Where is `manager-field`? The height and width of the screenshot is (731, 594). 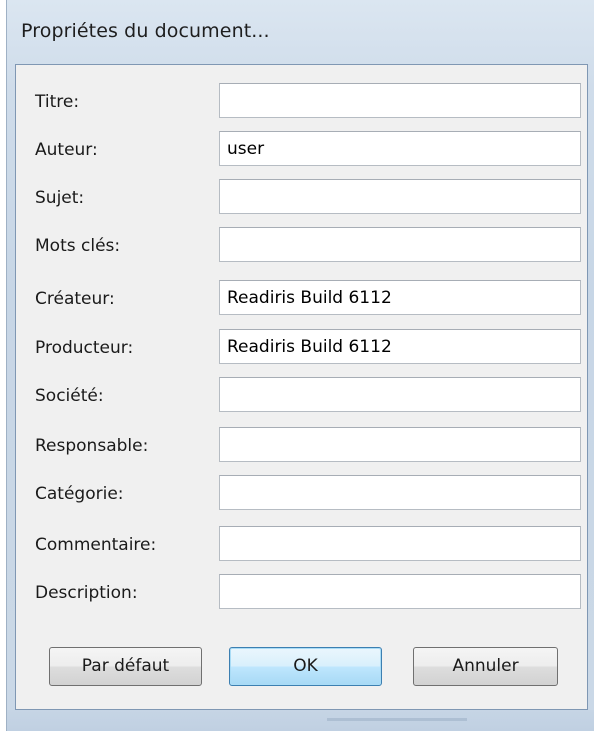
manager-field is located at coordinates (400, 444).